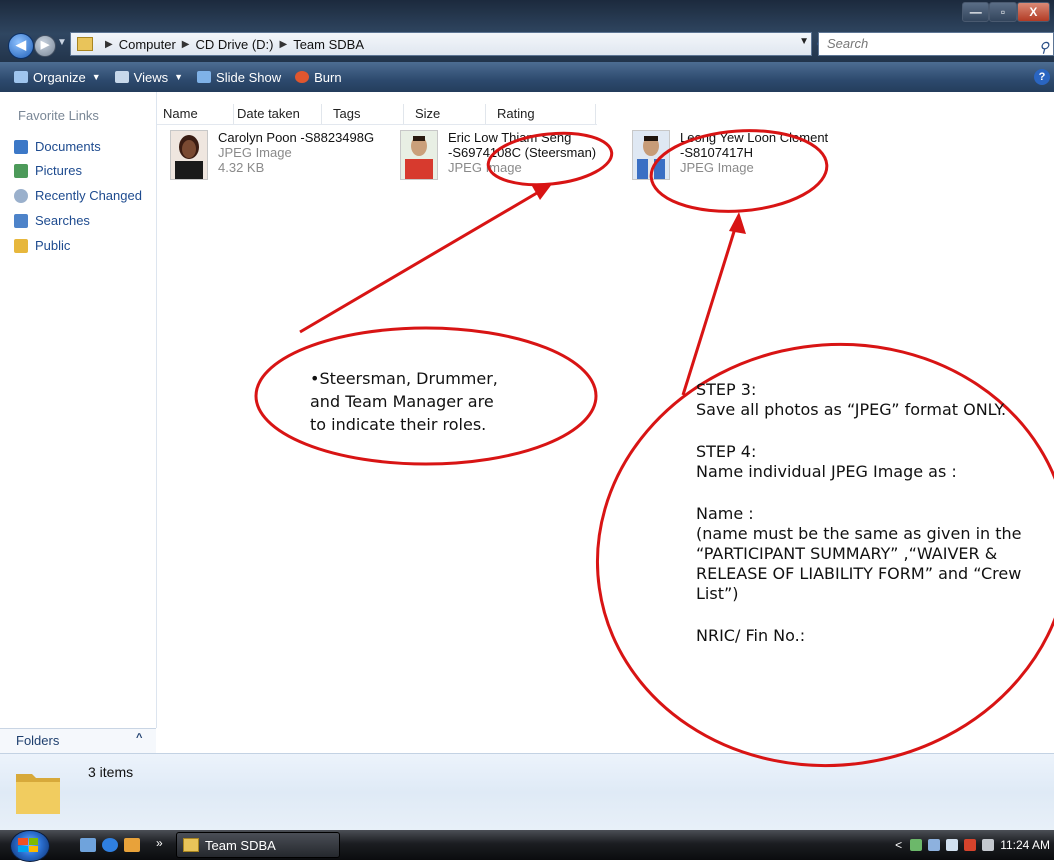  I want to click on details-pane: 3 items, so click(527, 792).